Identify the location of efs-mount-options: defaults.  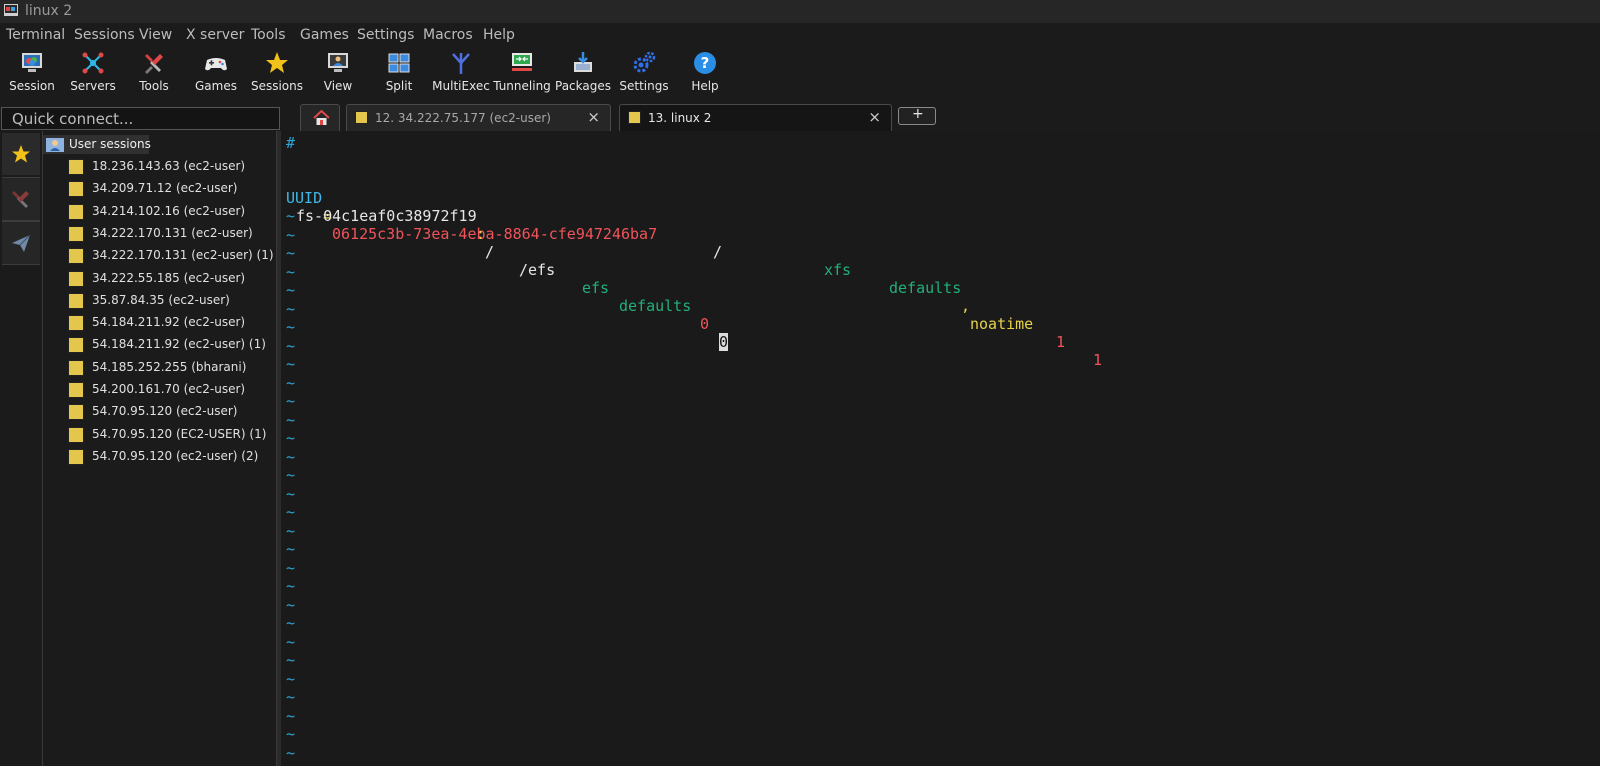
(655, 306).